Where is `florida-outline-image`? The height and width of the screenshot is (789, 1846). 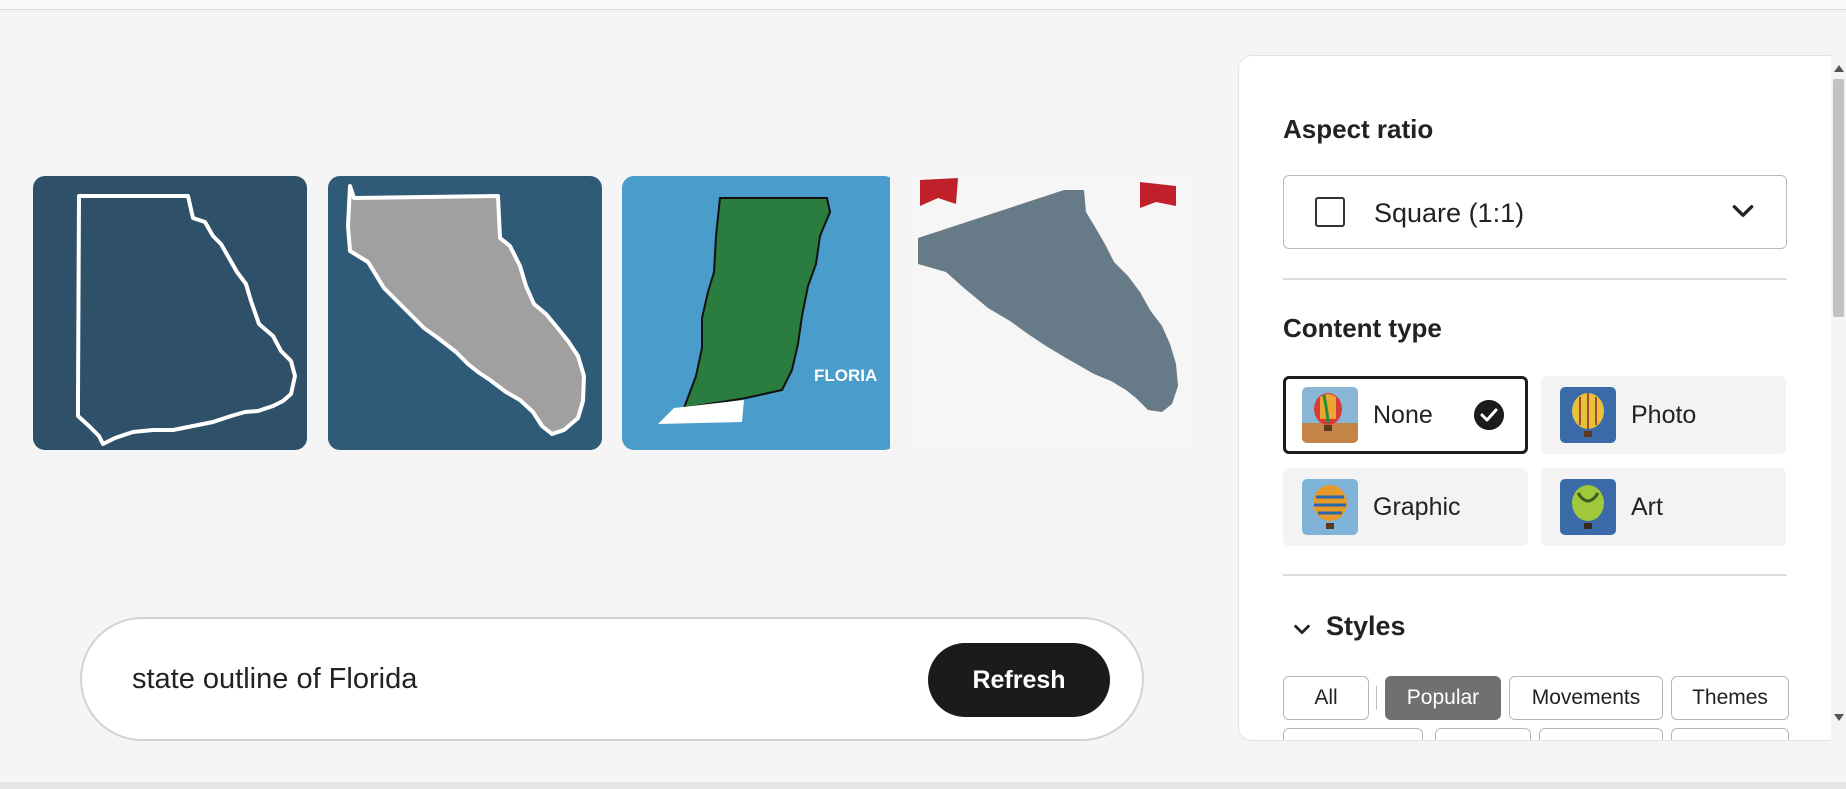
florida-outline-image is located at coordinates (170, 313).